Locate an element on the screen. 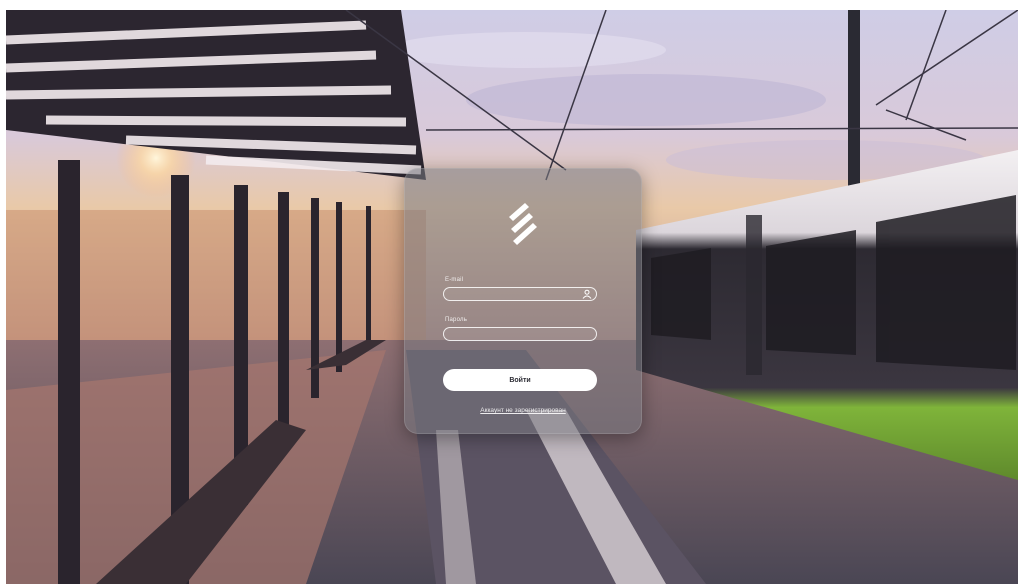 The height and width of the screenshot is (584, 1024). login-button: Войти is located at coordinates (520, 380).